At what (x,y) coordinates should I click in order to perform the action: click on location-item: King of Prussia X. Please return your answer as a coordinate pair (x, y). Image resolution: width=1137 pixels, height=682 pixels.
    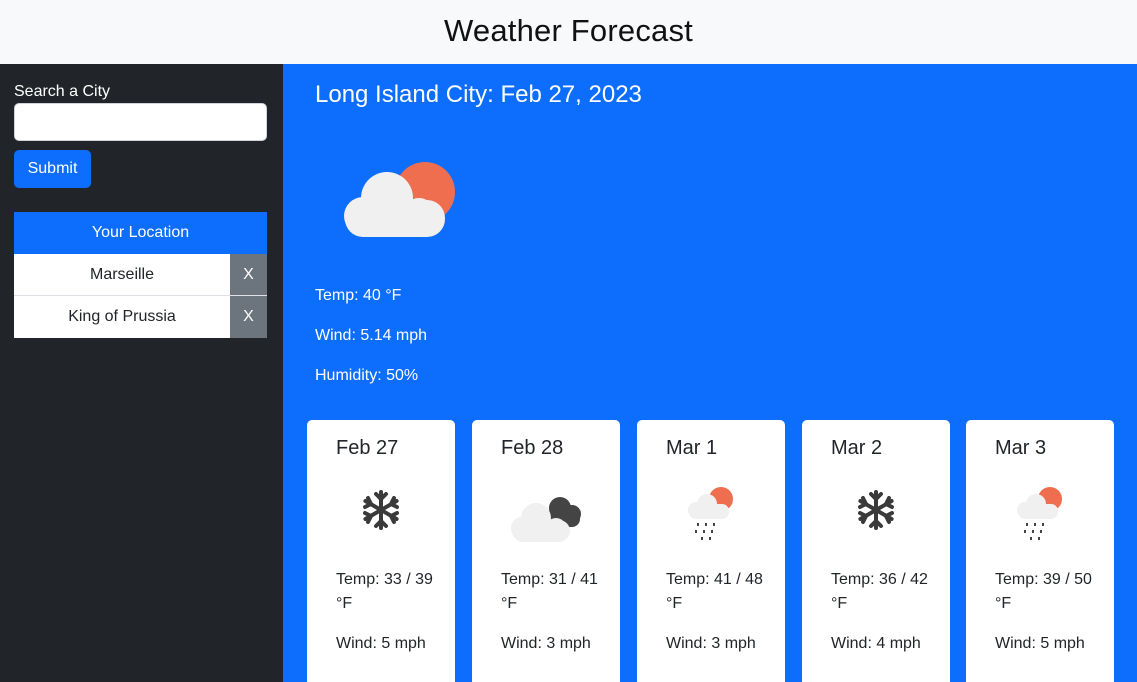
    Looking at the image, I should click on (140, 317).